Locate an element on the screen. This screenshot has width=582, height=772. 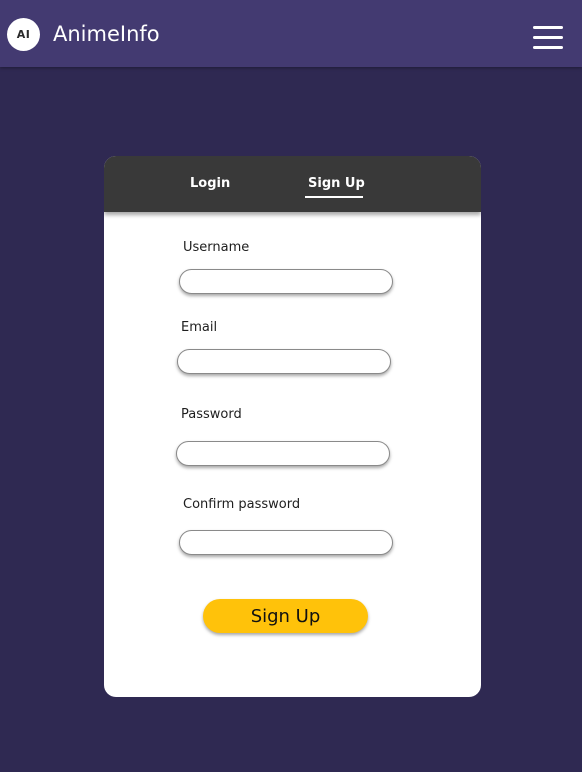
app-title: AnimeInfo is located at coordinates (106, 34).